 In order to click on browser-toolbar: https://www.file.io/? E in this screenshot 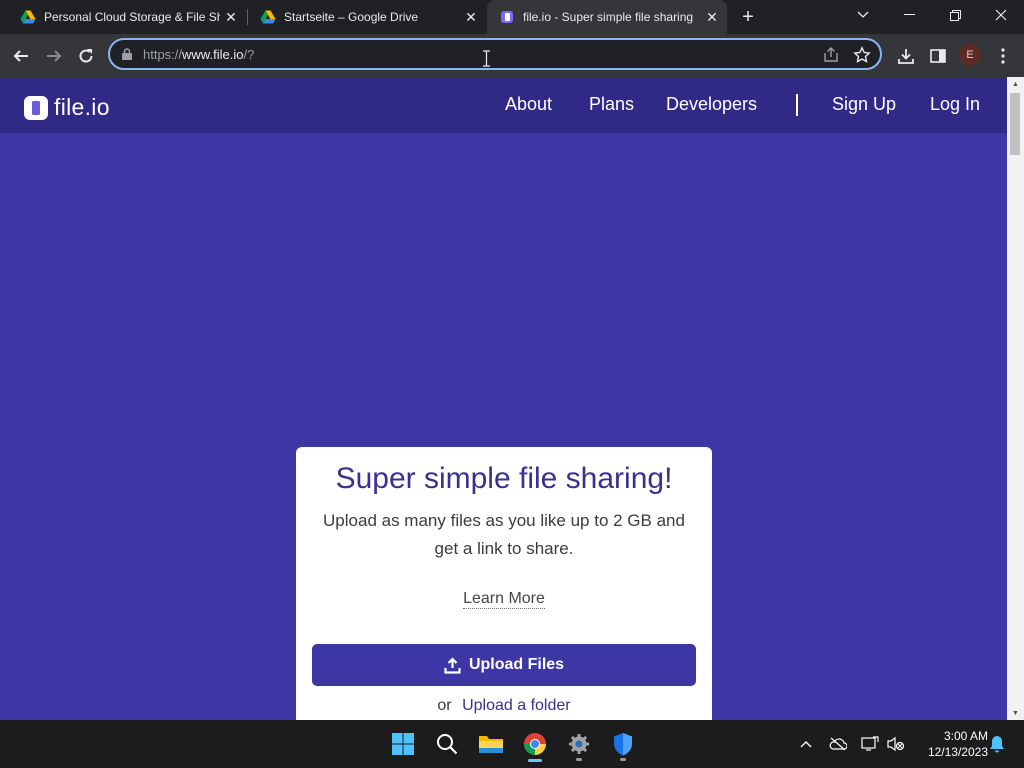, I will do `click(512, 55)`.